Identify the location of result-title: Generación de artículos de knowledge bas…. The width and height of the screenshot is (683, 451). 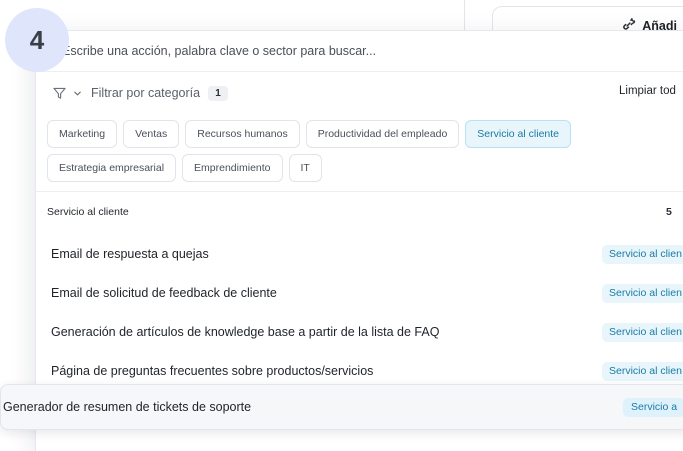
(245, 332).